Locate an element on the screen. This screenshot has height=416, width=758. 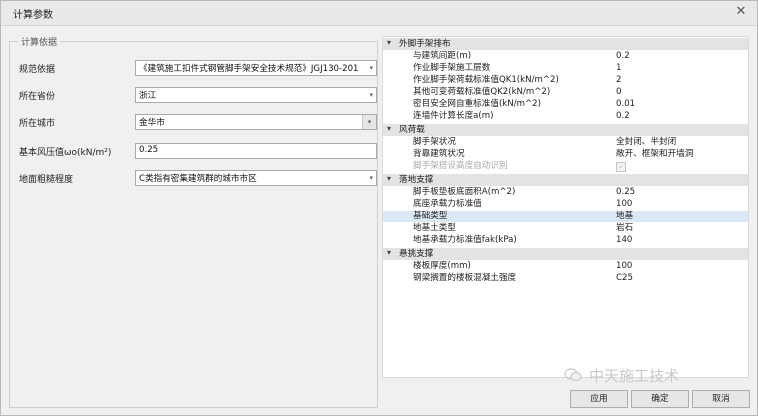
property-name: 作业脚手架施工层数 is located at coordinates (452, 68).